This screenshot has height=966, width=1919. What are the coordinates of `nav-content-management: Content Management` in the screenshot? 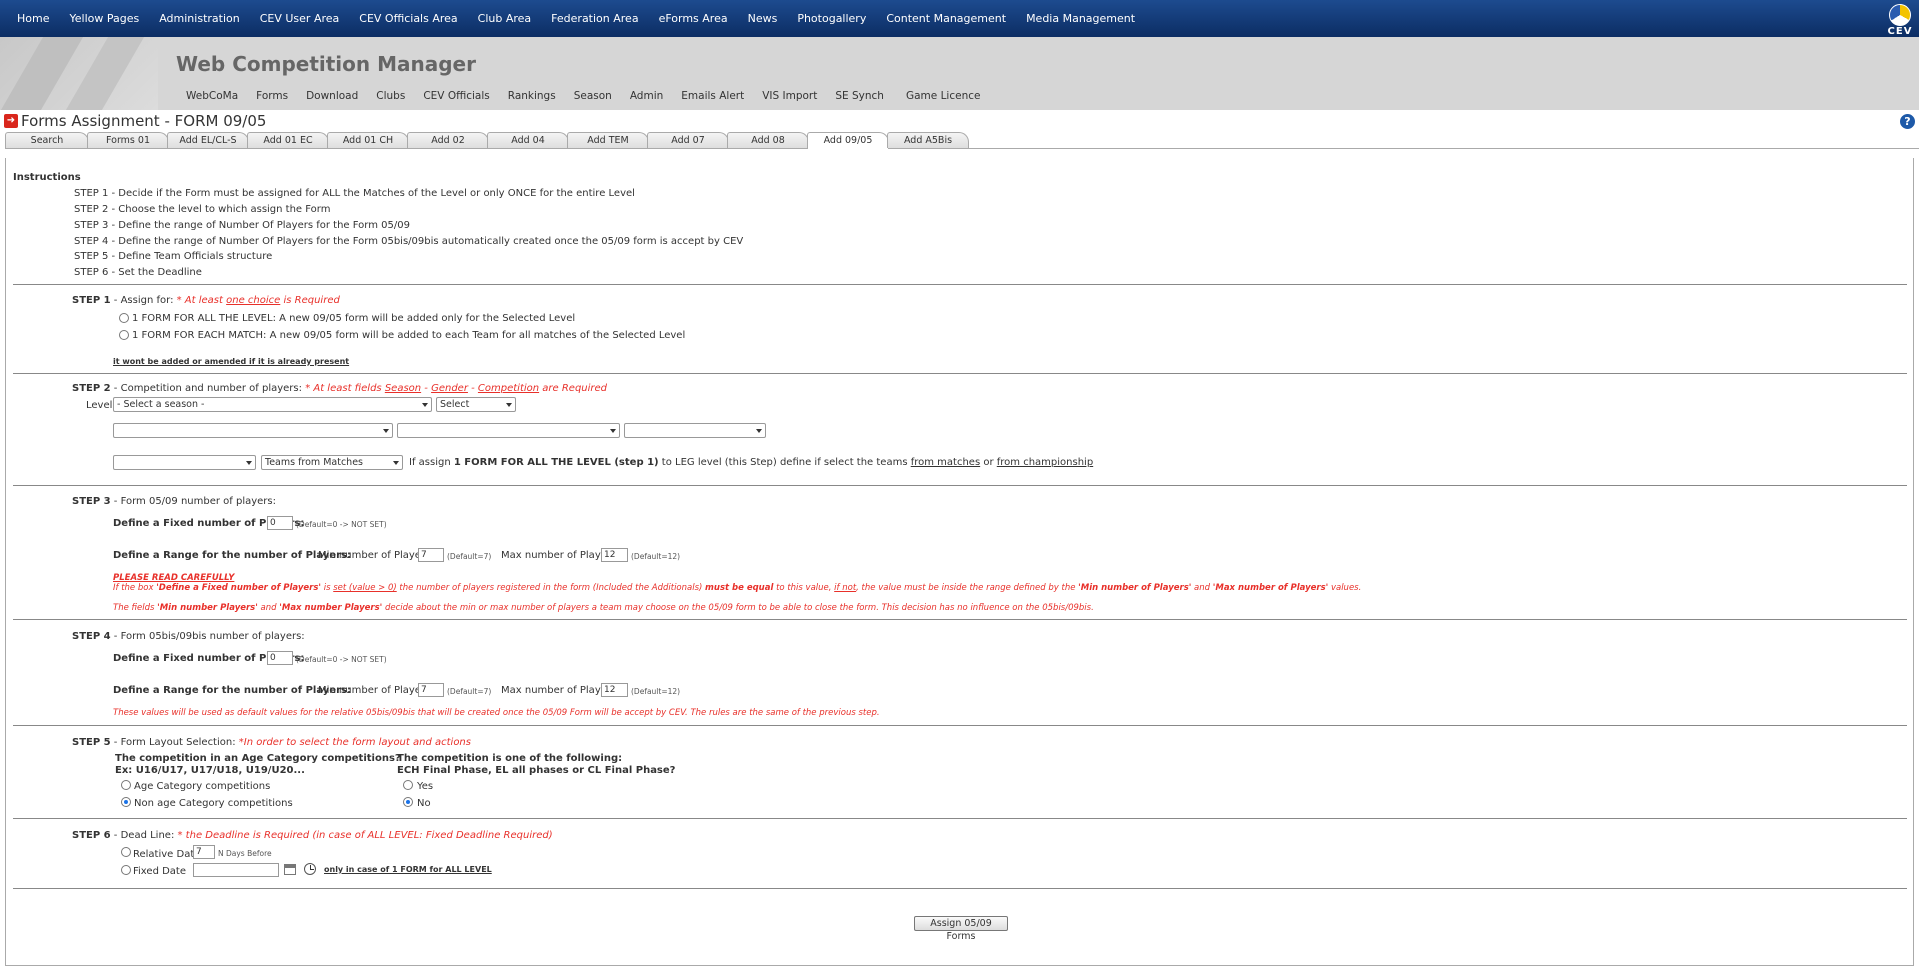 It's located at (946, 18).